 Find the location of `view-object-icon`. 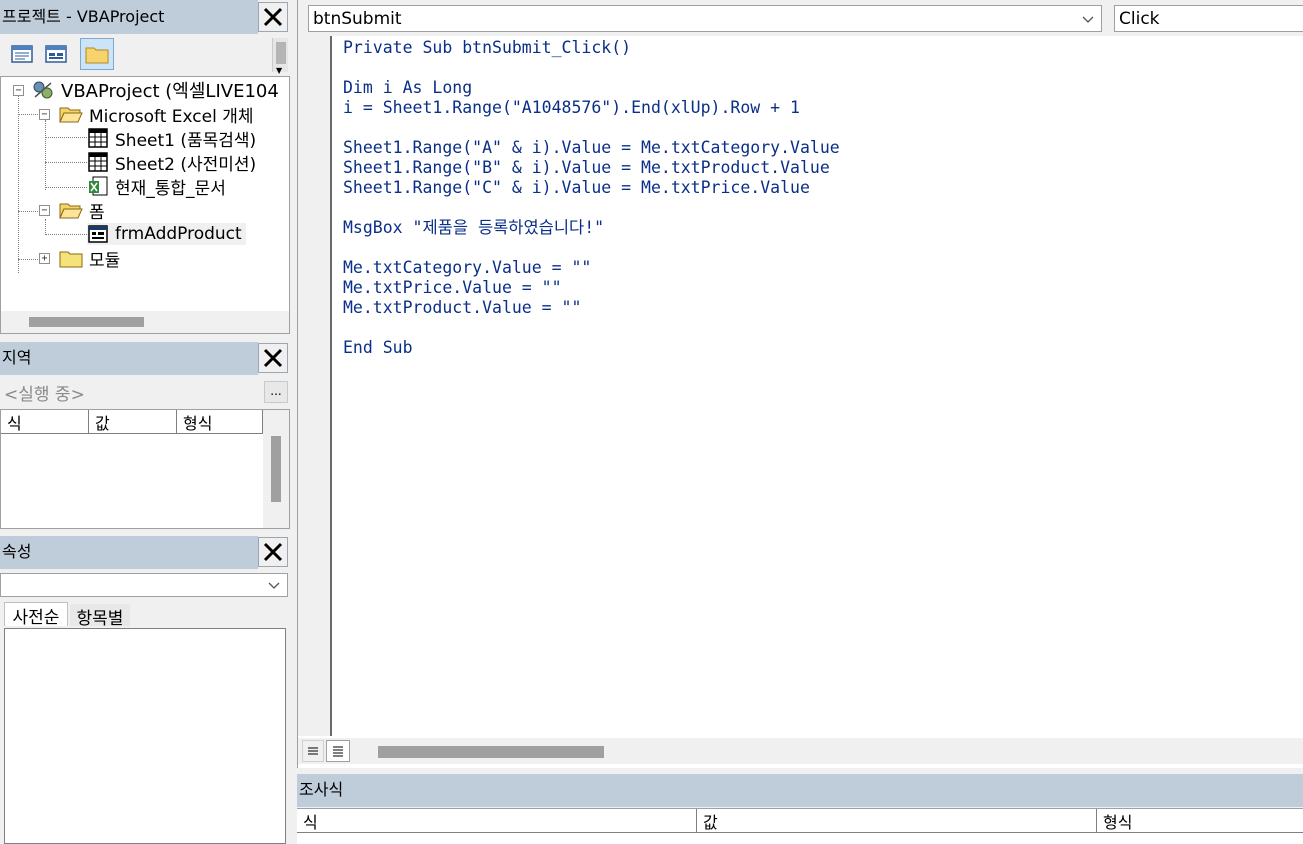

view-object-icon is located at coordinates (56, 54).